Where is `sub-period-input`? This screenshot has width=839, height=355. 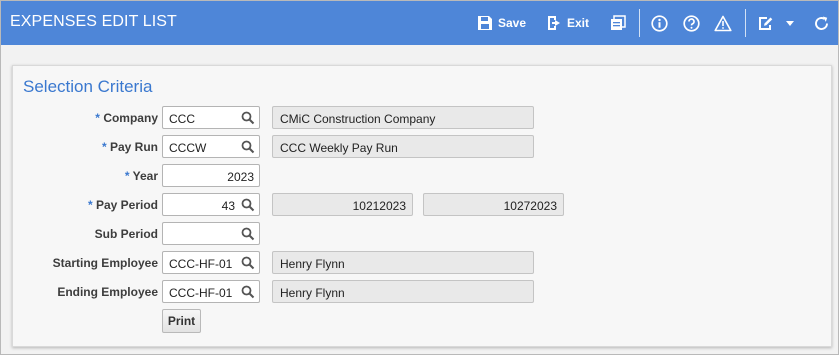 sub-period-input is located at coordinates (211, 233).